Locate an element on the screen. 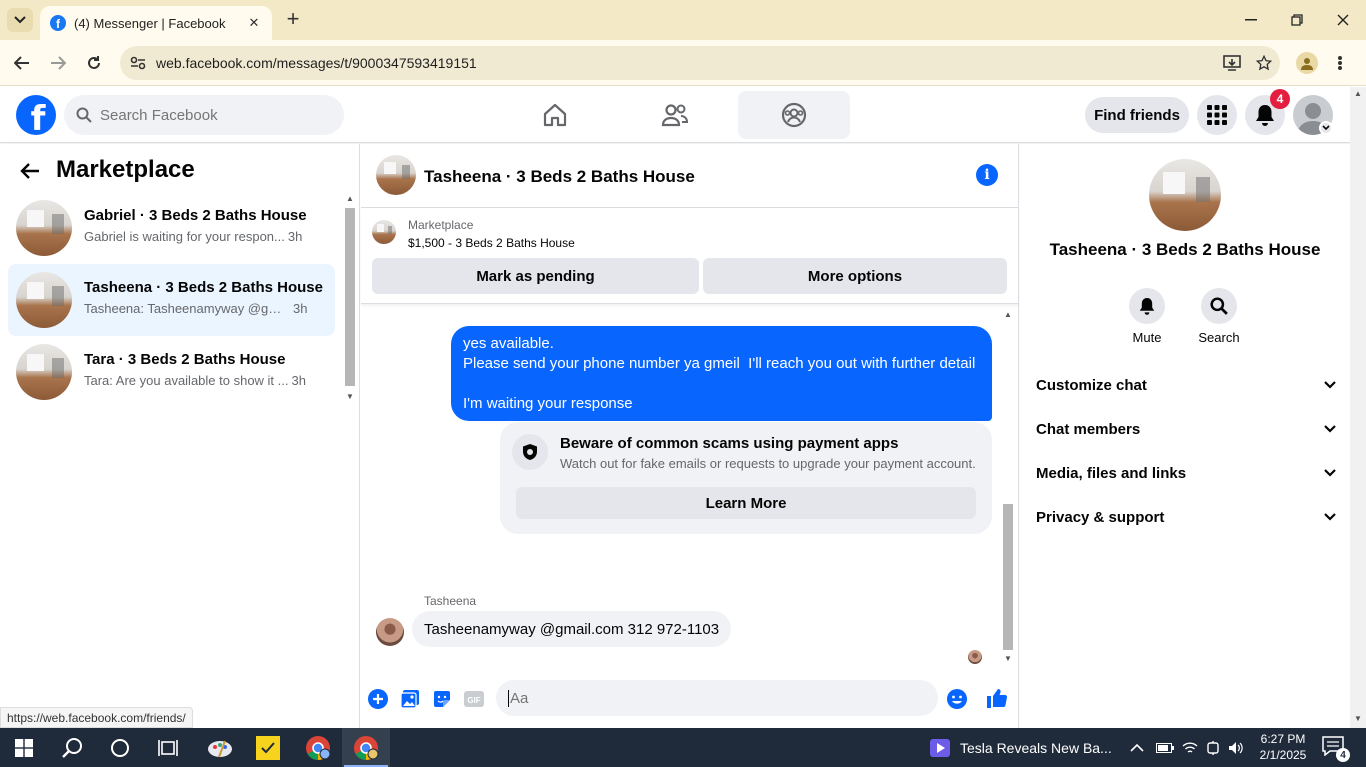  forward-button is located at coordinates (58, 63).